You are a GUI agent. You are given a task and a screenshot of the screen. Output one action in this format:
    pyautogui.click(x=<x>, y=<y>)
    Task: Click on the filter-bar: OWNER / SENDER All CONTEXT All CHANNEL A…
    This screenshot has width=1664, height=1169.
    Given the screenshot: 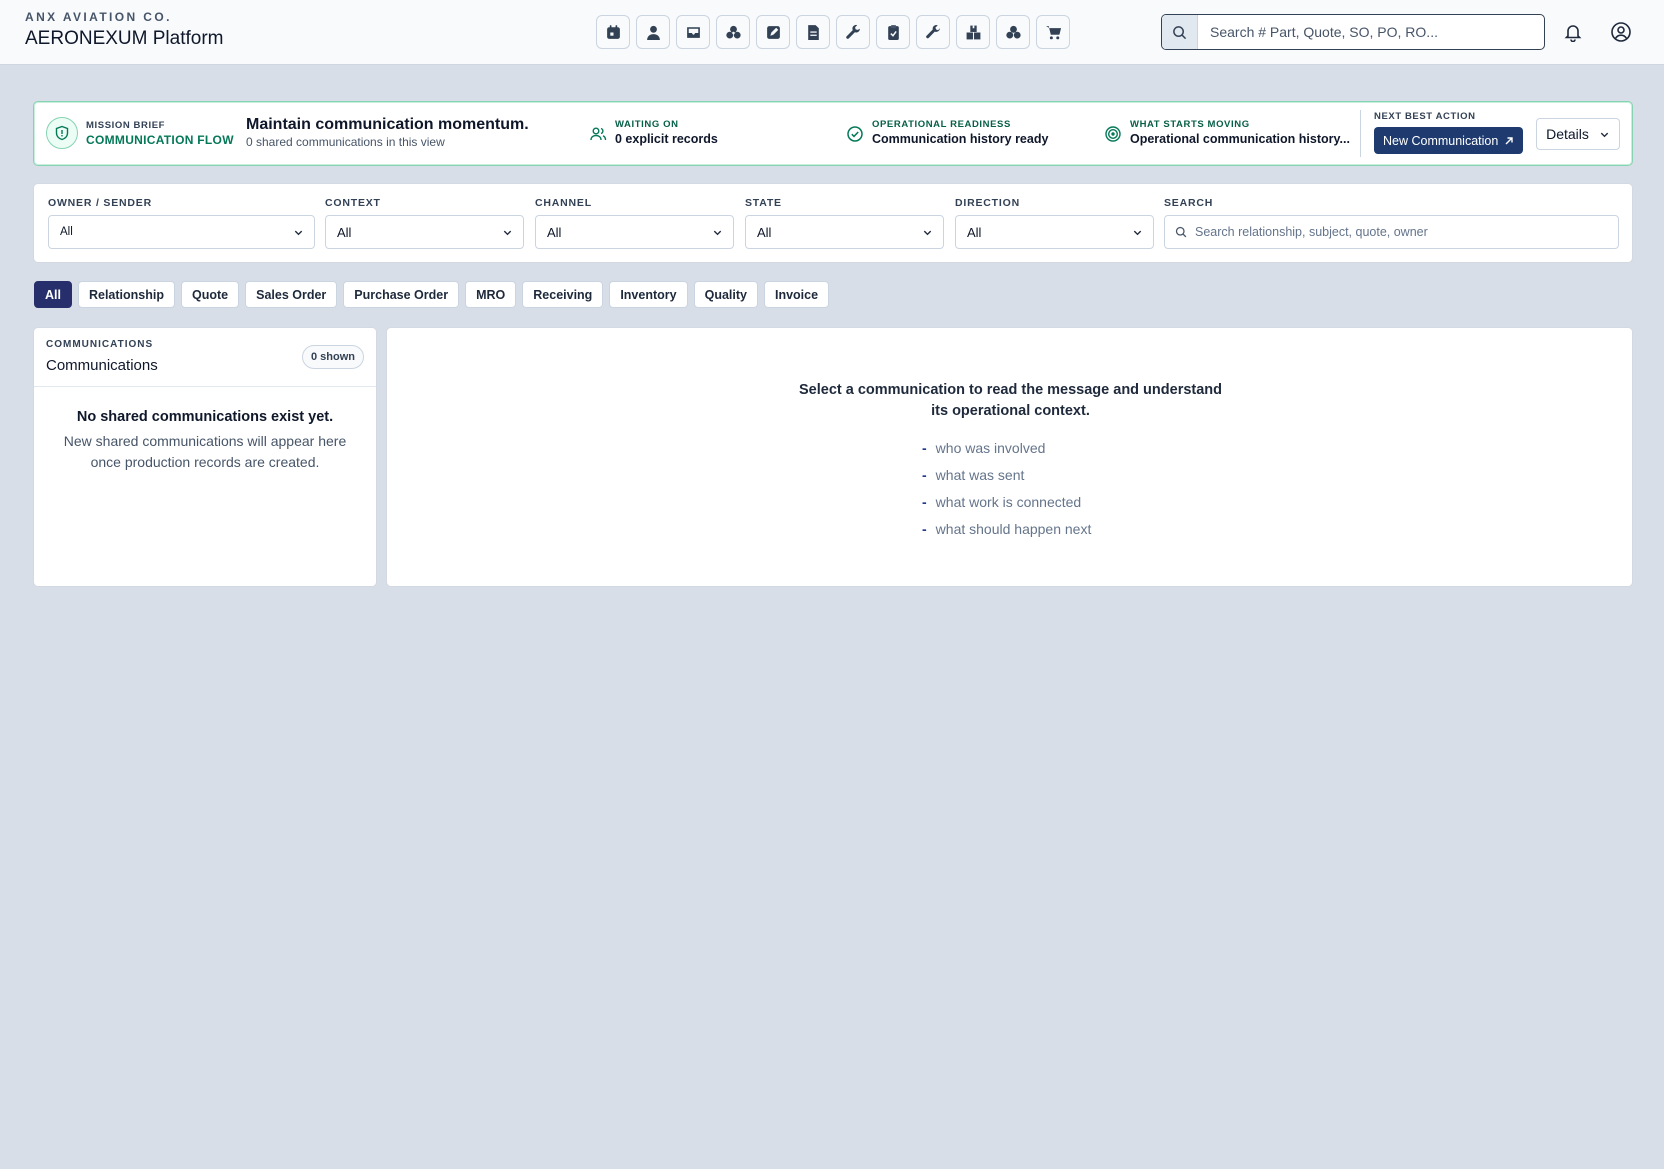 What is the action you would take?
    pyautogui.click(x=833, y=223)
    